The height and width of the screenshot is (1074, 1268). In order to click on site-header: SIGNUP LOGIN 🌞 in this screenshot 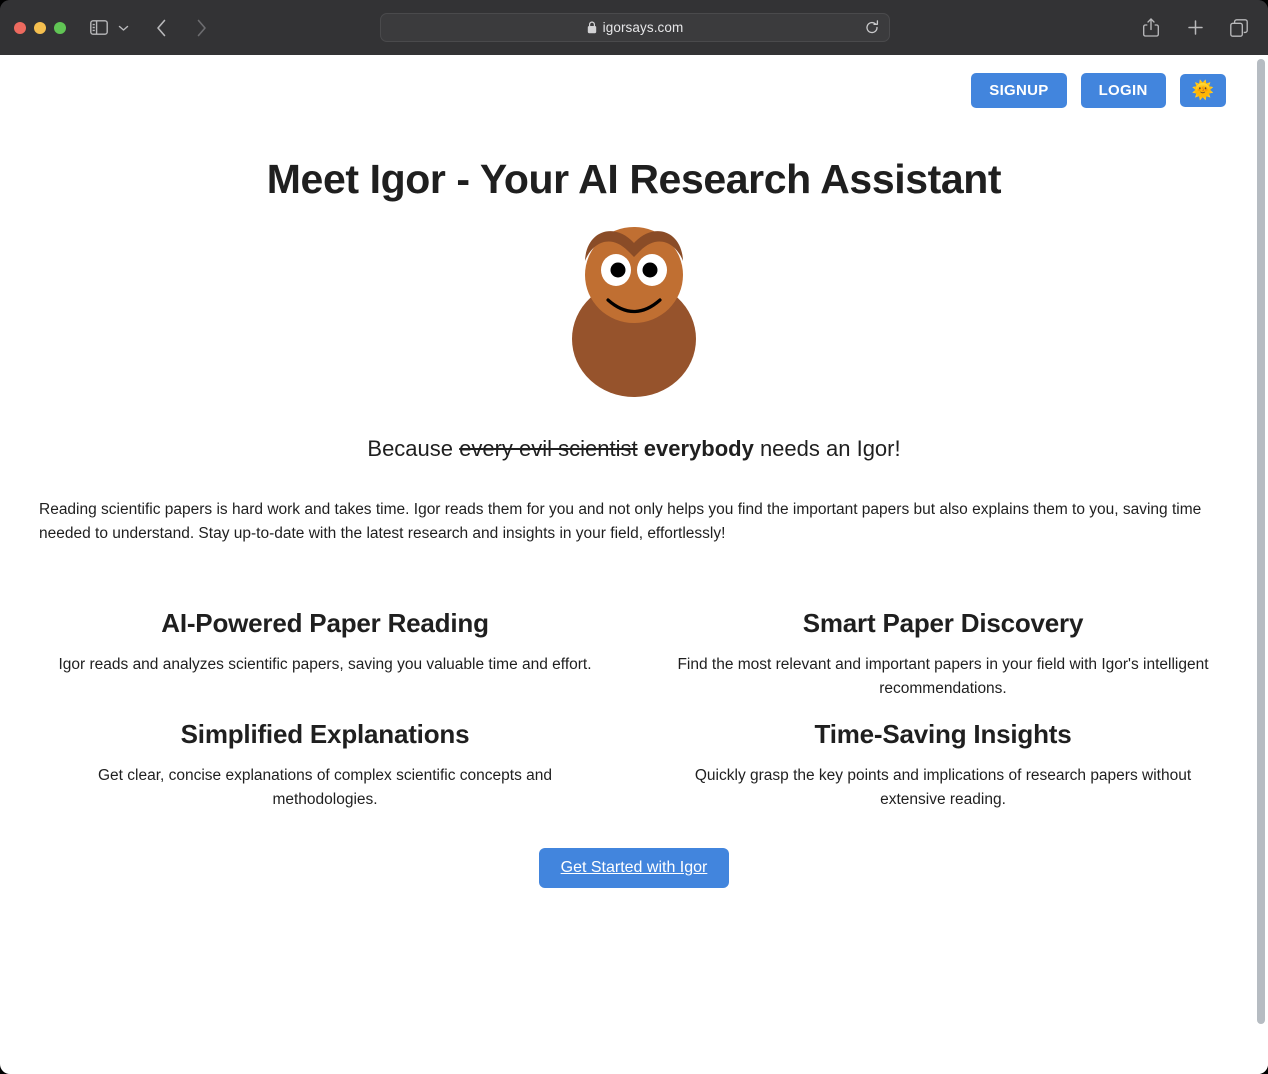, I will do `click(634, 81)`.